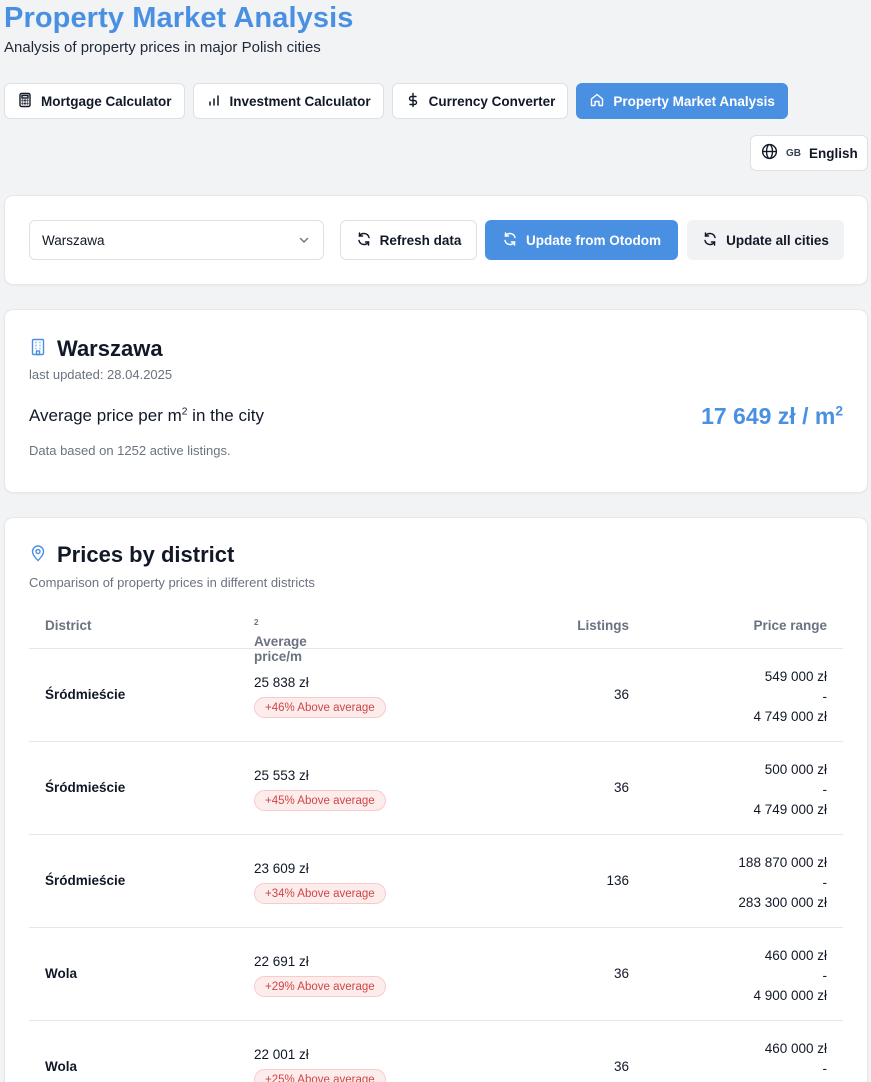 The width and height of the screenshot is (871, 1082). What do you see at coordinates (146, 554) in the screenshot?
I see `districts-title: Prices by district` at bounding box center [146, 554].